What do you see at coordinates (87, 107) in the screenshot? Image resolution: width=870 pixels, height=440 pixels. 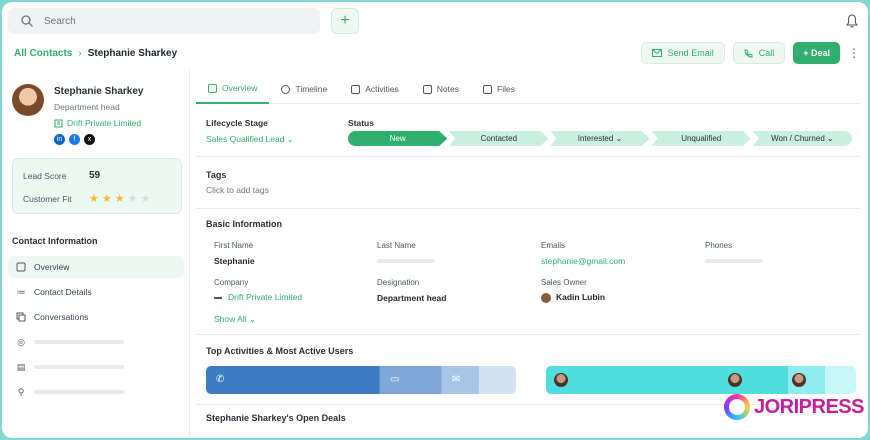 I see `contact-role: Department head` at bounding box center [87, 107].